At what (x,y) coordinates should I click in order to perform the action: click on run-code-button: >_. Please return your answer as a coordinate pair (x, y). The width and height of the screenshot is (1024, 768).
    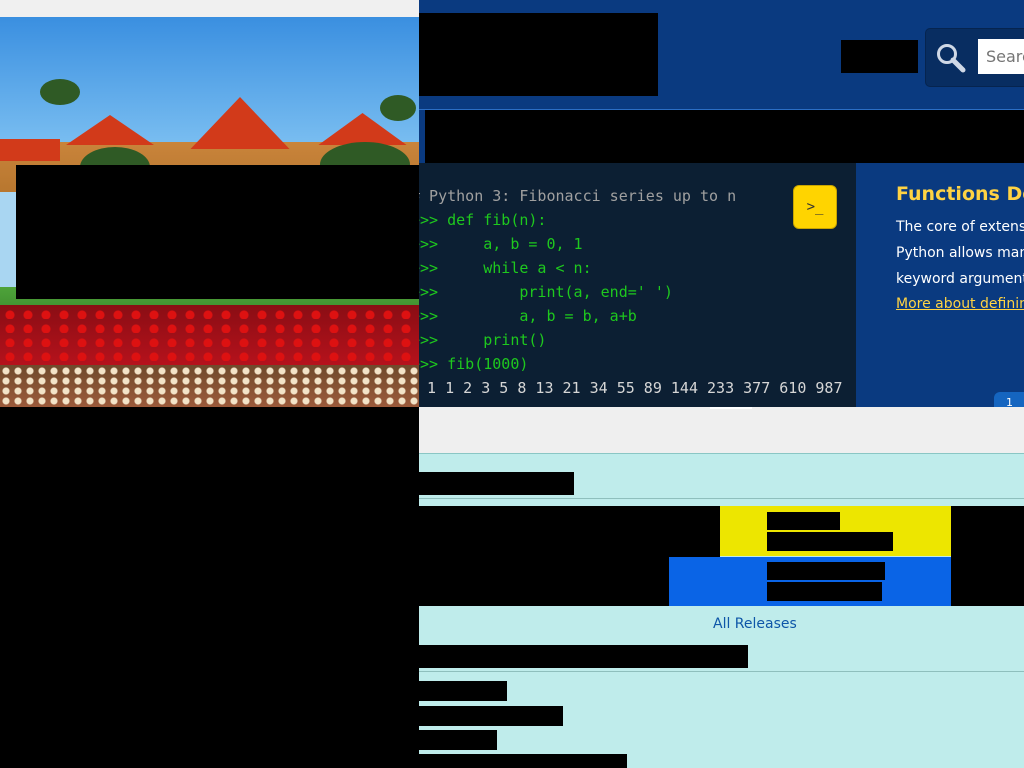
    Looking at the image, I should click on (815, 207).